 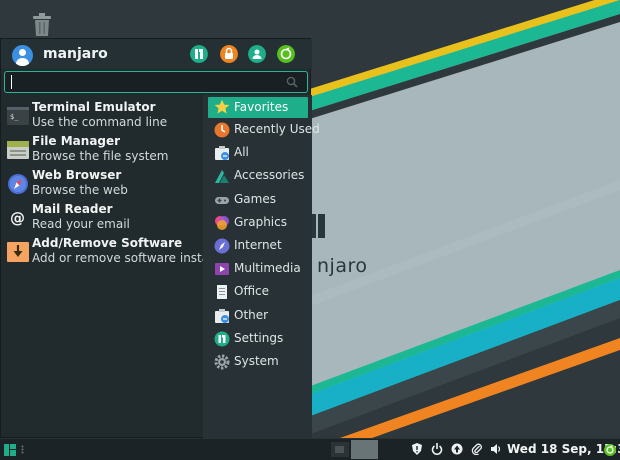 I want to click on graphics-icon, so click(x=222, y=222).